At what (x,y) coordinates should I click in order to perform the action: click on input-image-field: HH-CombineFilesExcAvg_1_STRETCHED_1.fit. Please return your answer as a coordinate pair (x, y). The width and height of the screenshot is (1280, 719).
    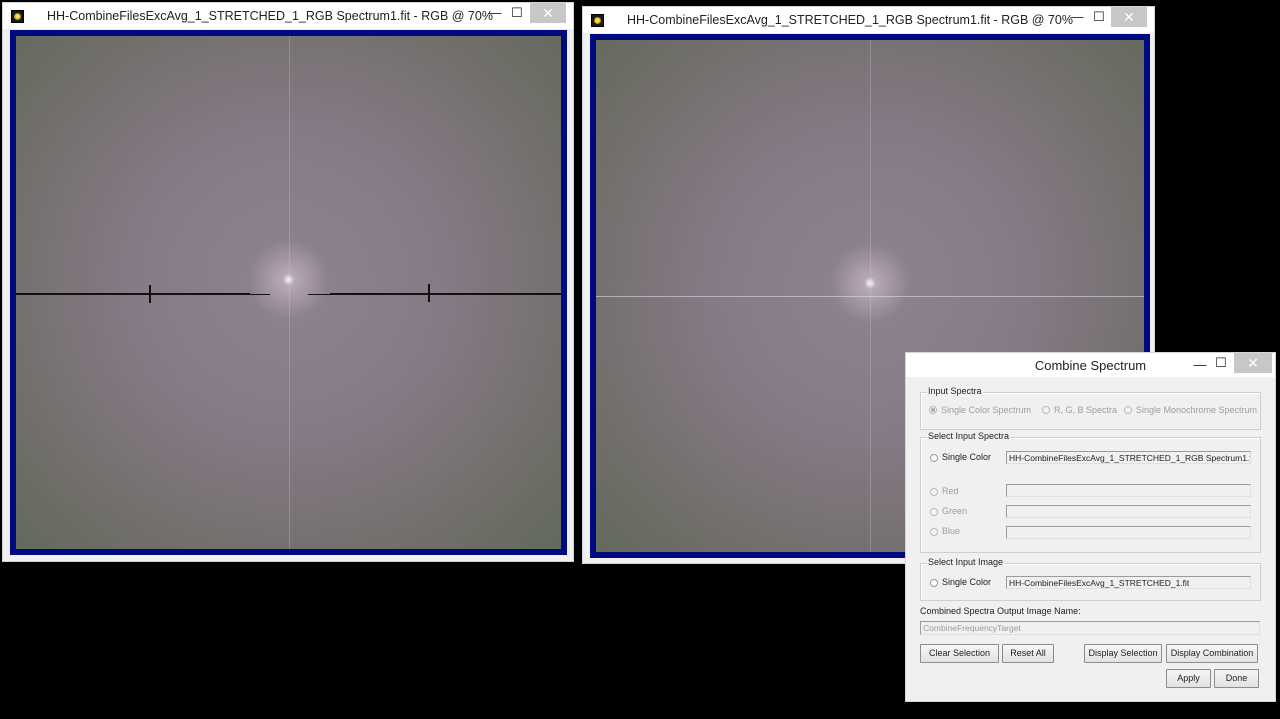
    Looking at the image, I should click on (1128, 582).